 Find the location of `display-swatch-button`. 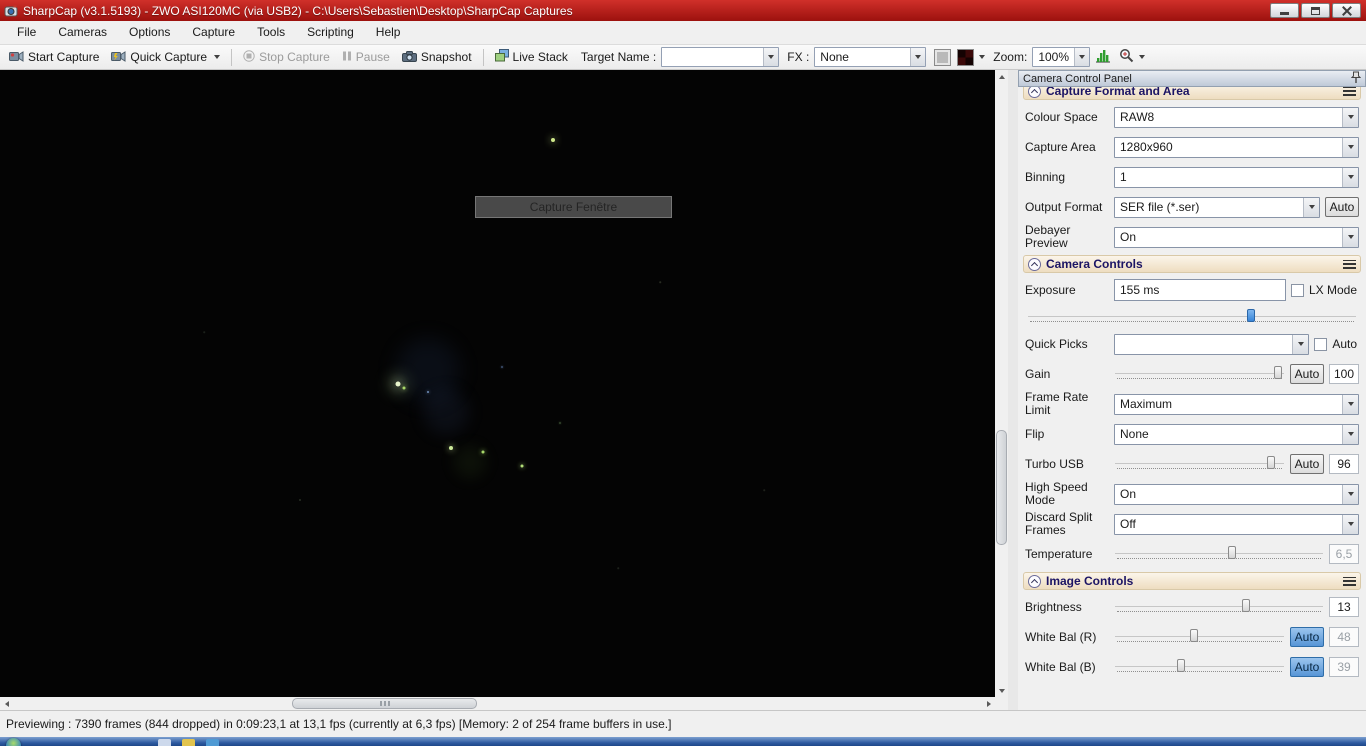

display-swatch-button is located at coordinates (943, 57).